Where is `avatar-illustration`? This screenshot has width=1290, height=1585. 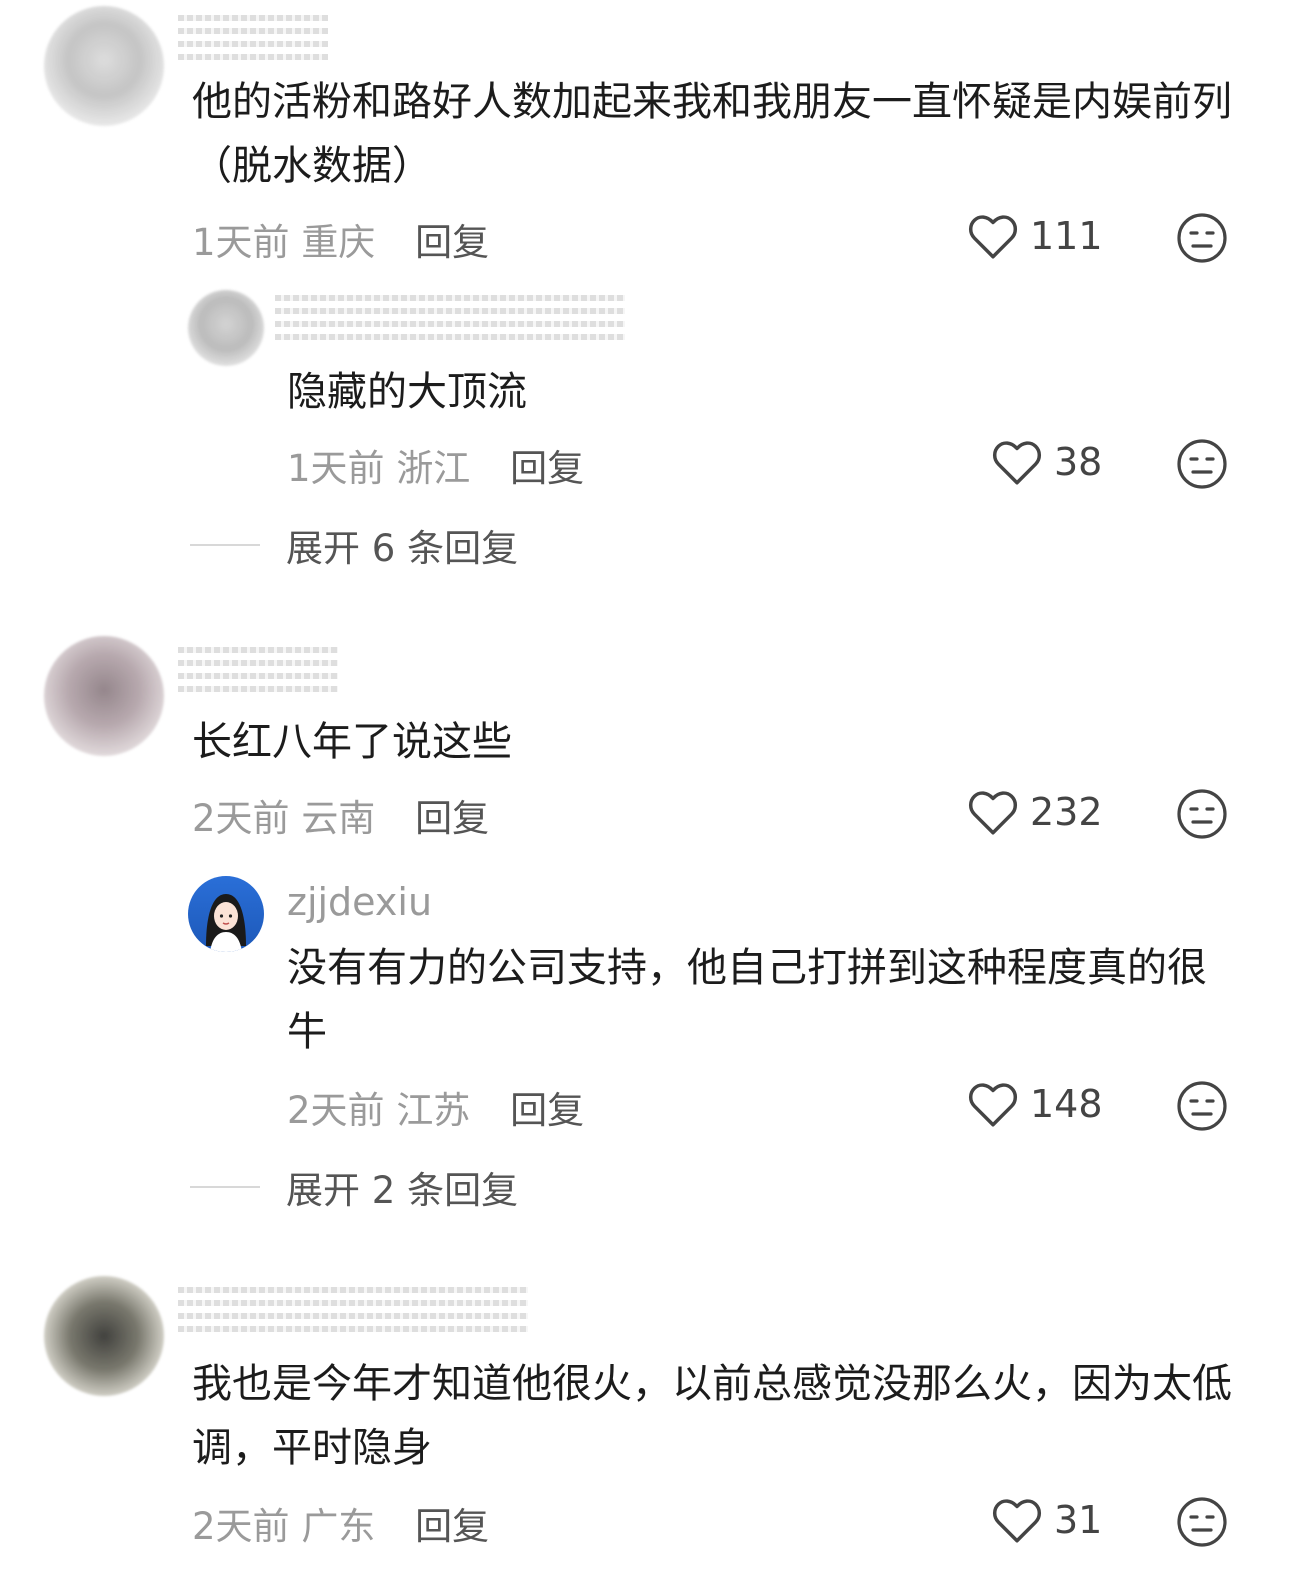
avatar-illustration is located at coordinates (226, 923).